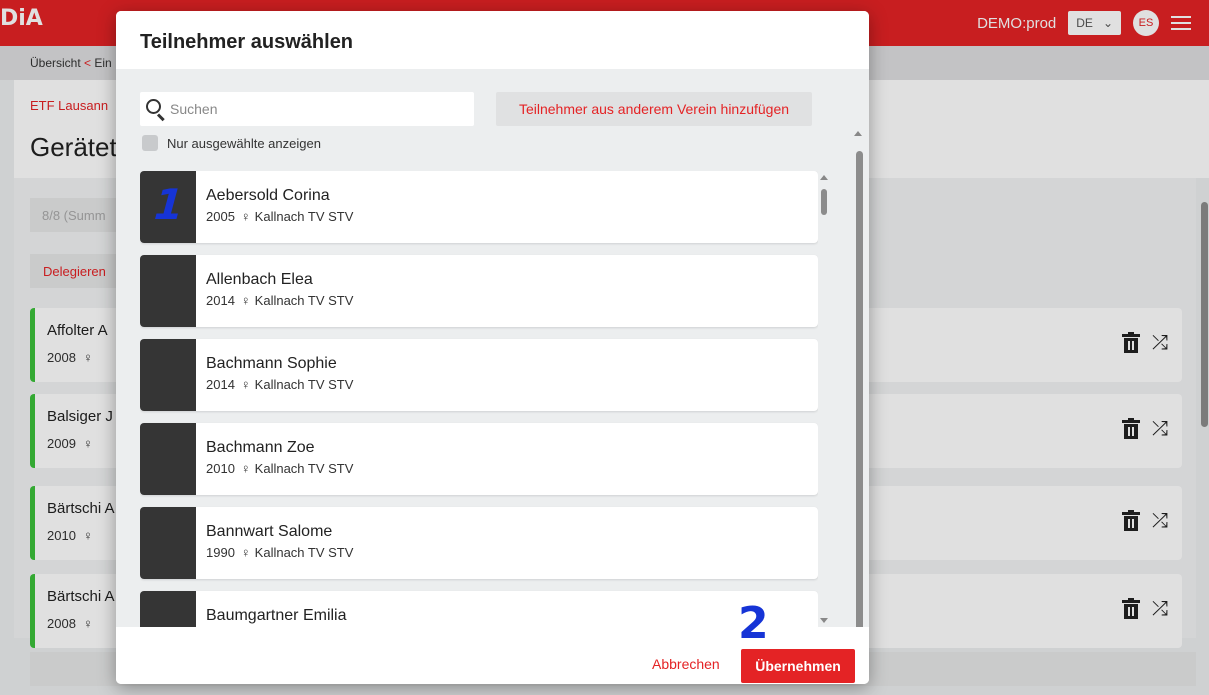  Describe the element at coordinates (280, 552) in the screenshot. I see `participant-meta: 1990 ♀ Kallnach TV STV` at that location.